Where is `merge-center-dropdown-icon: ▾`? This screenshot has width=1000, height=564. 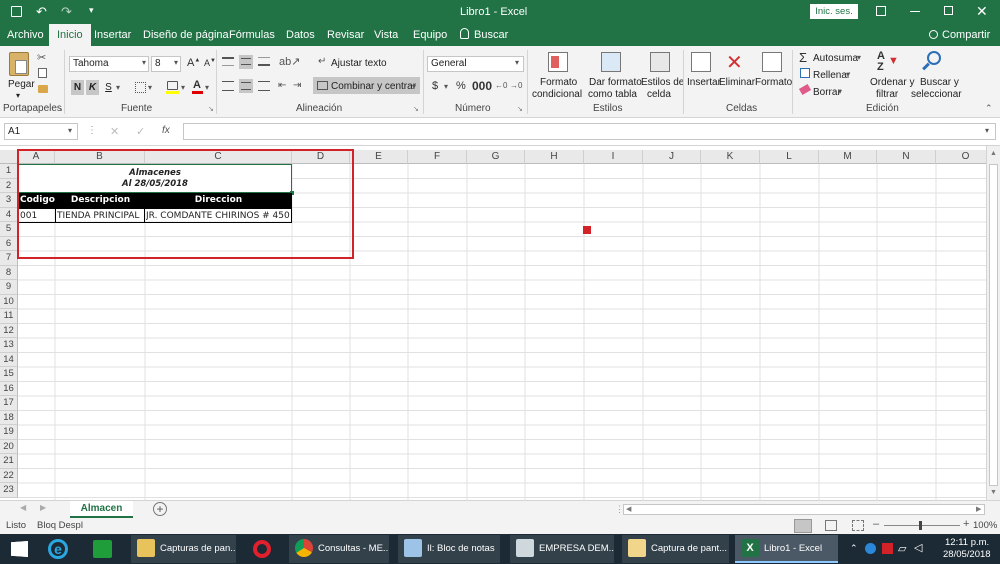 merge-center-dropdown-icon: ▾ is located at coordinates (414, 86).